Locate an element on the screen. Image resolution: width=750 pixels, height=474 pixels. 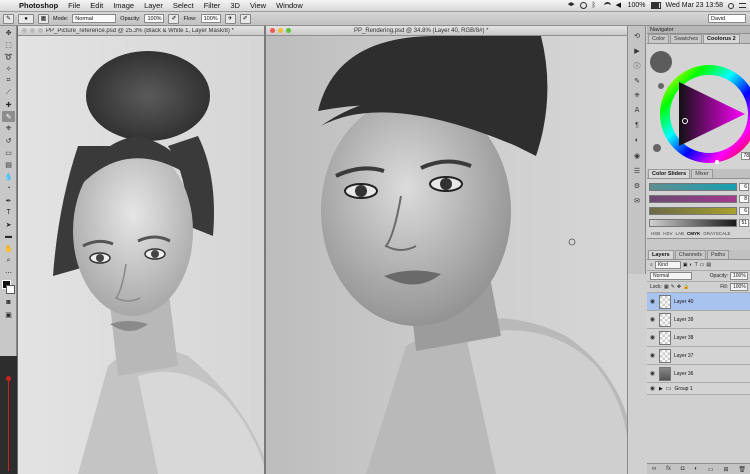
lasso-tool-icon: ➰ is located at coordinates (8, 56).